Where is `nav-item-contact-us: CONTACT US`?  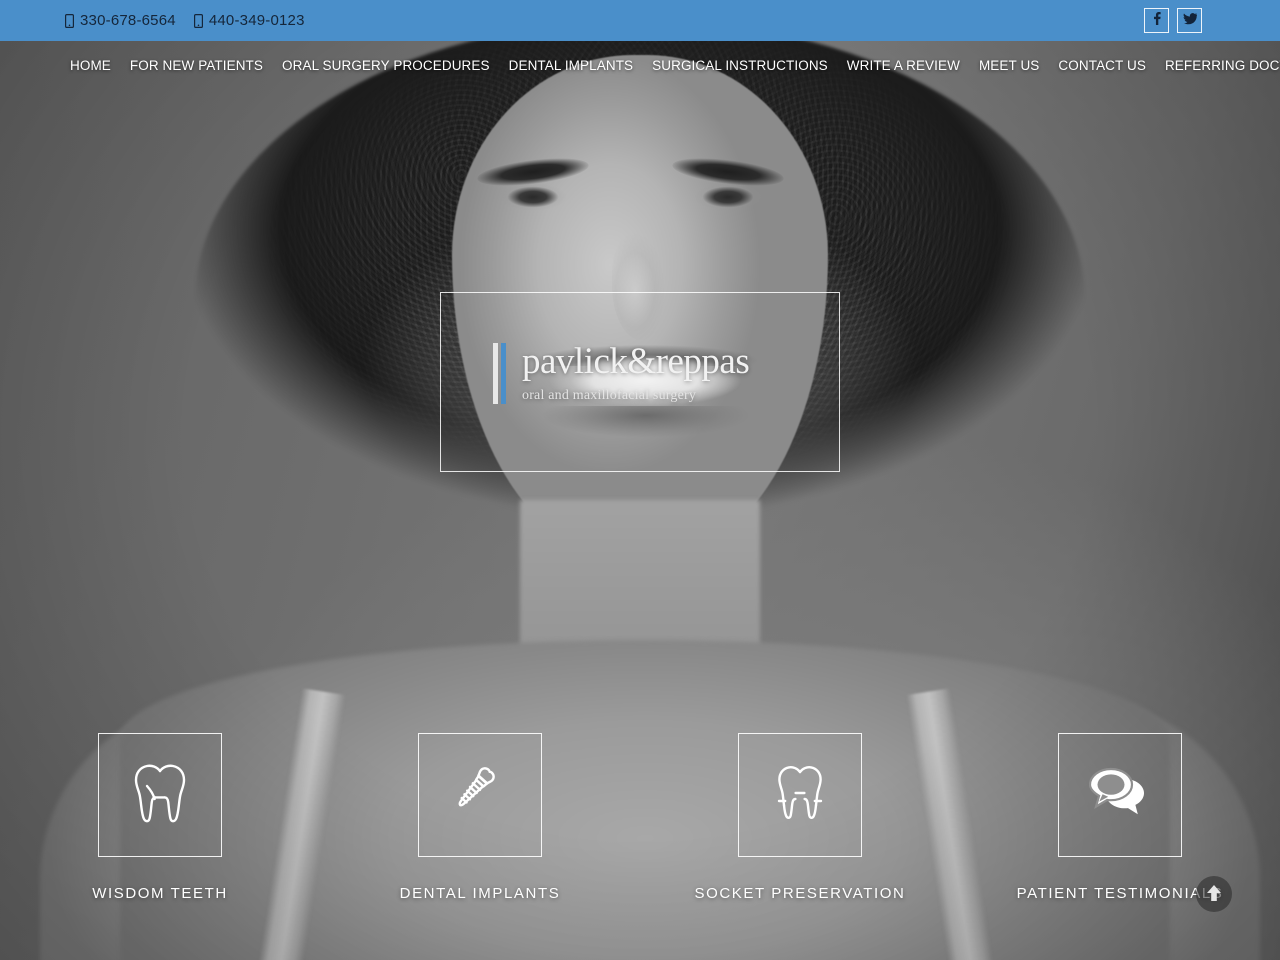 nav-item-contact-us: CONTACT US is located at coordinates (1102, 65).